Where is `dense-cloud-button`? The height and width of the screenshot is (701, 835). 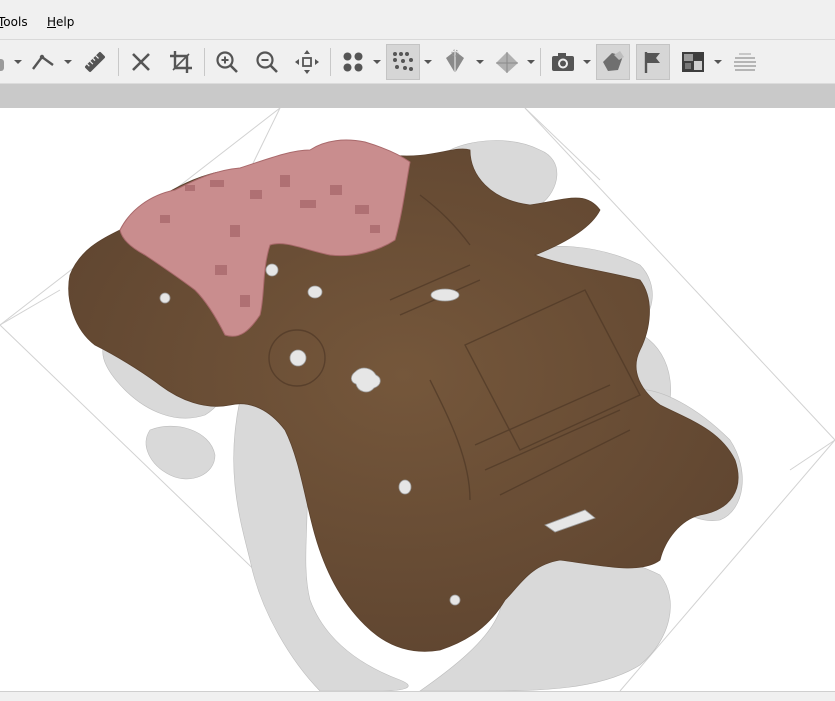
dense-cloud-button is located at coordinates (403, 62).